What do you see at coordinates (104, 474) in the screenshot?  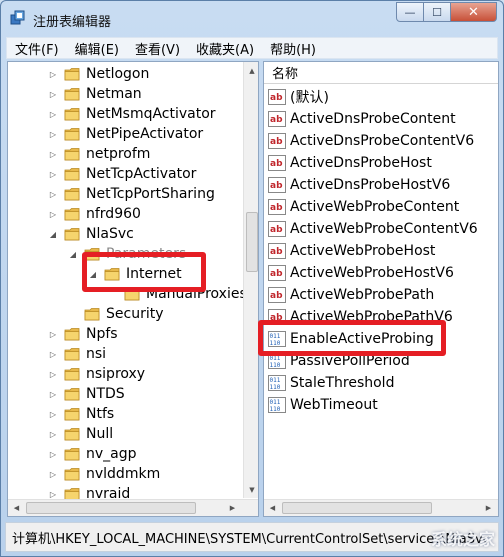 I see `tree-item: ▷ nvlddmkm` at bounding box center [104, 474].